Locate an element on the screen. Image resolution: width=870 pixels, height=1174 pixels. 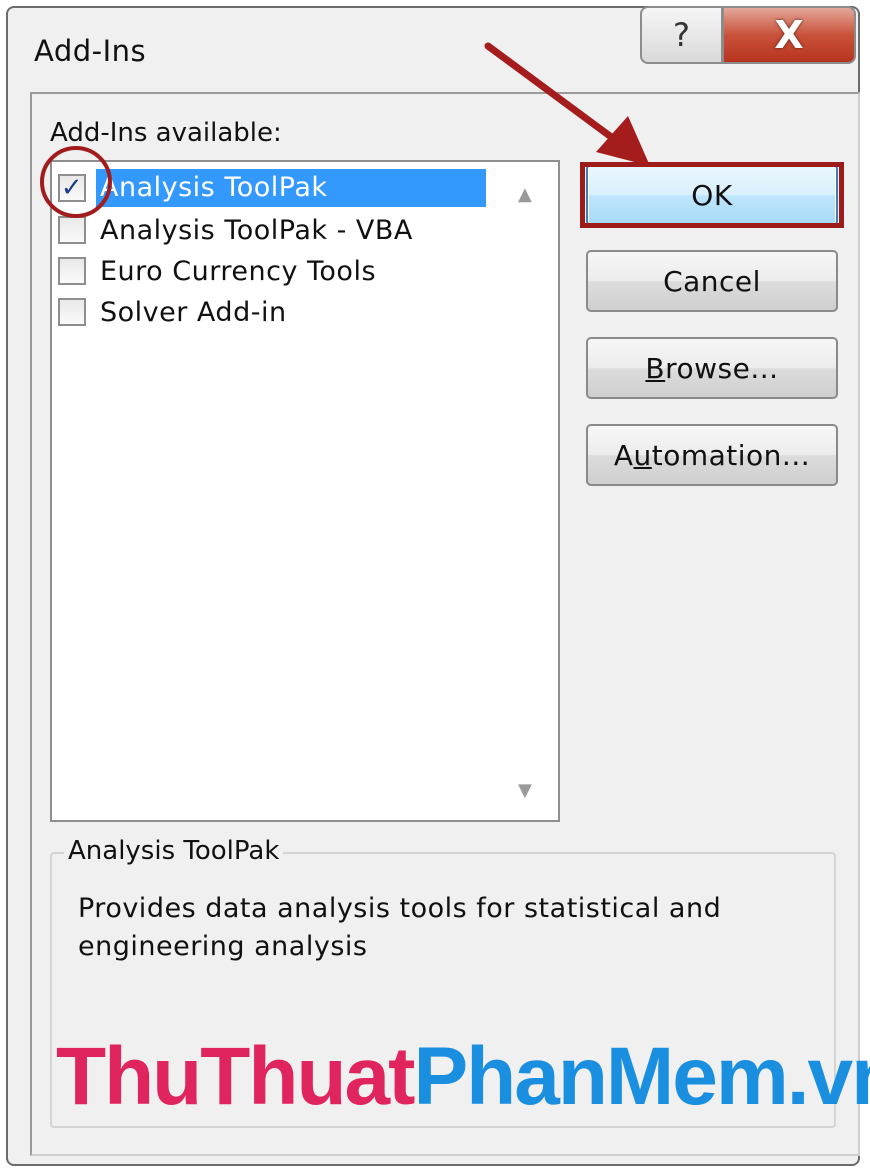
annotation-circle is located at coordinates (76, 182).